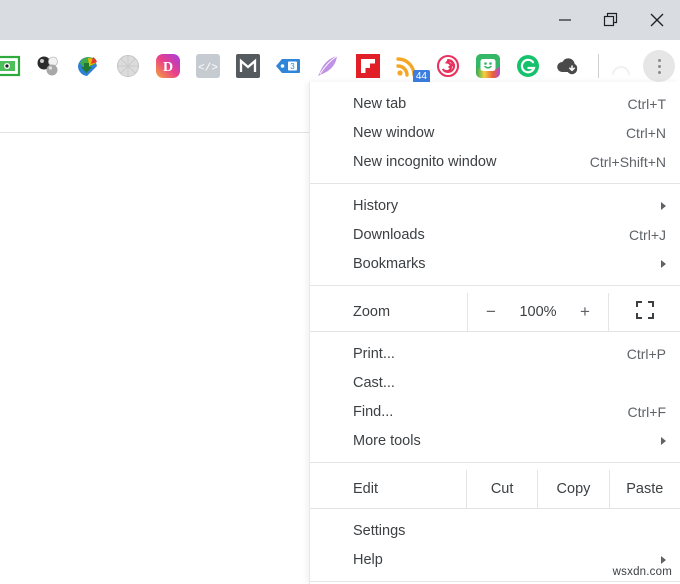 Image resolution: width=680 pixels, height=584 pixels. Describe the element at coordinates (645, 132) in the screenshot. I see `menu-item-shortcut: Ctrl+N` at that location.